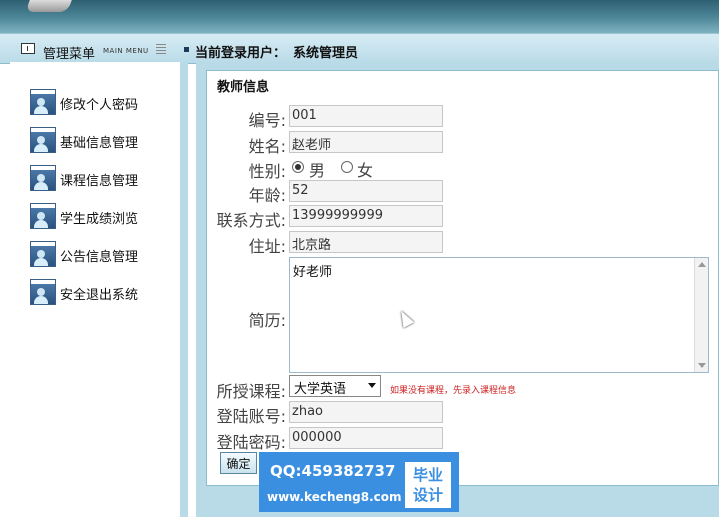 The image size is (719, 517). I want to click on phone-label: 联系方式:, so click(251, 220).